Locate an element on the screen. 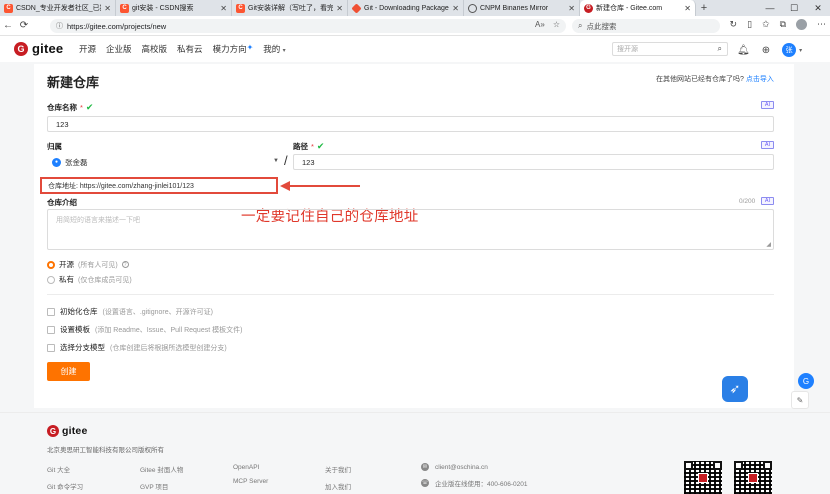 The image size is (830, 494). footer-logo: G gitee is located at coordinates (67, 431).